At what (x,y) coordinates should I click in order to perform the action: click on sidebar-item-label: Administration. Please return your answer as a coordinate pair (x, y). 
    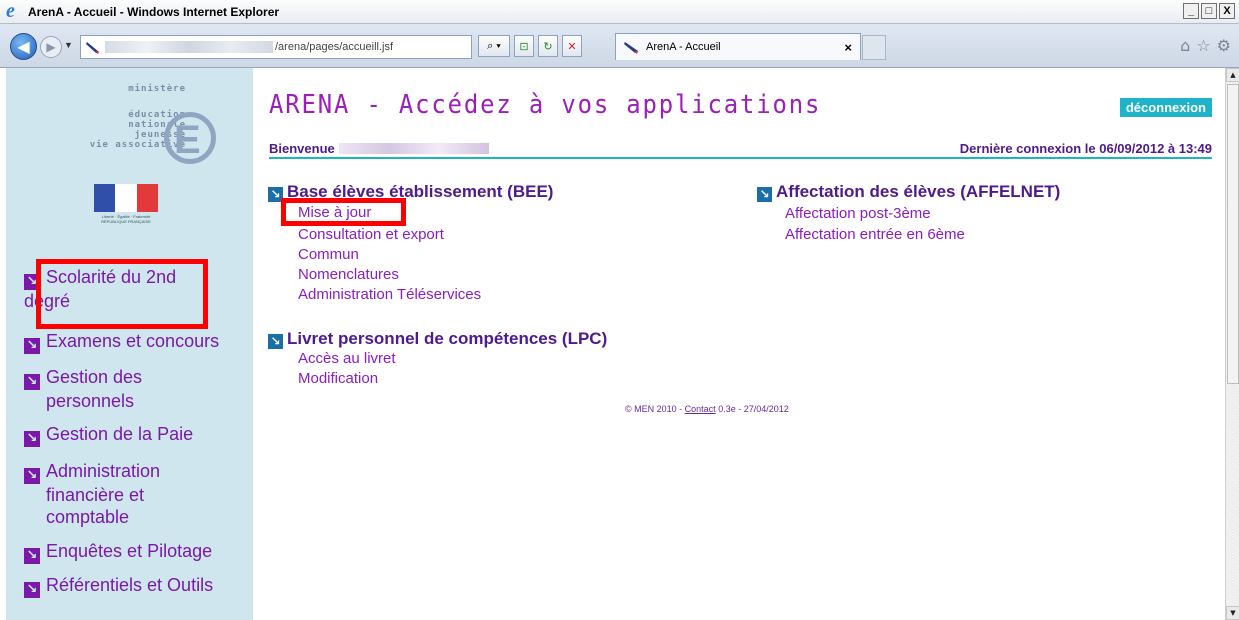
    Looking at the image, I should click on (103, 471).